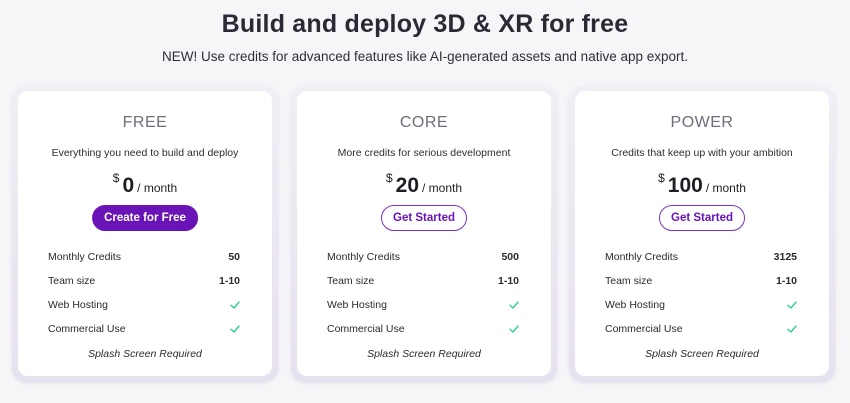 The width and height of the screenshot is (850, 403). Describe the element at coordinates (145, 153) in the screenshot. I see `plan-description: Everything you need to build and deploy` at that location.